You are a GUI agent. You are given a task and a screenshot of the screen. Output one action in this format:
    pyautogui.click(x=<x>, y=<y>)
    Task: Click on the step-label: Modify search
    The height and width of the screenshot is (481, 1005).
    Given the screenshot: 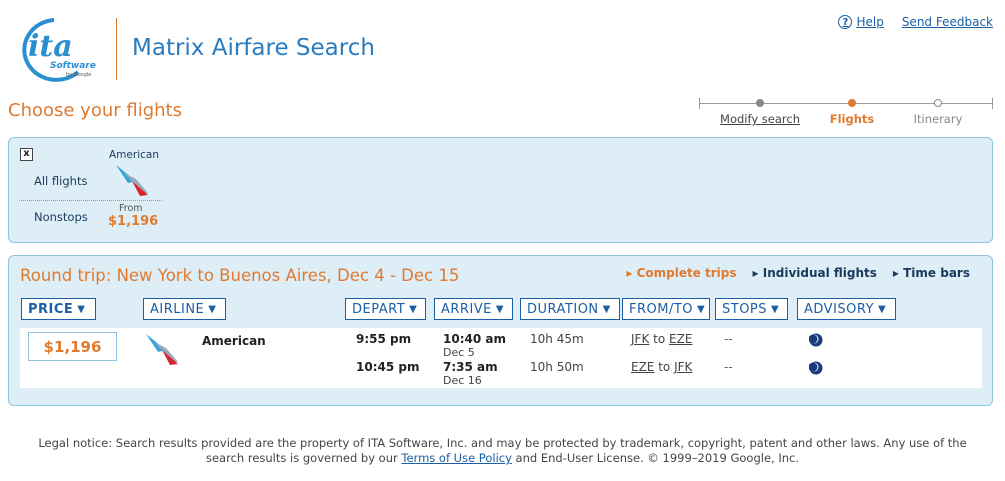 What is the action you would take?
    pyautogui.click(x=760, y=119)
    